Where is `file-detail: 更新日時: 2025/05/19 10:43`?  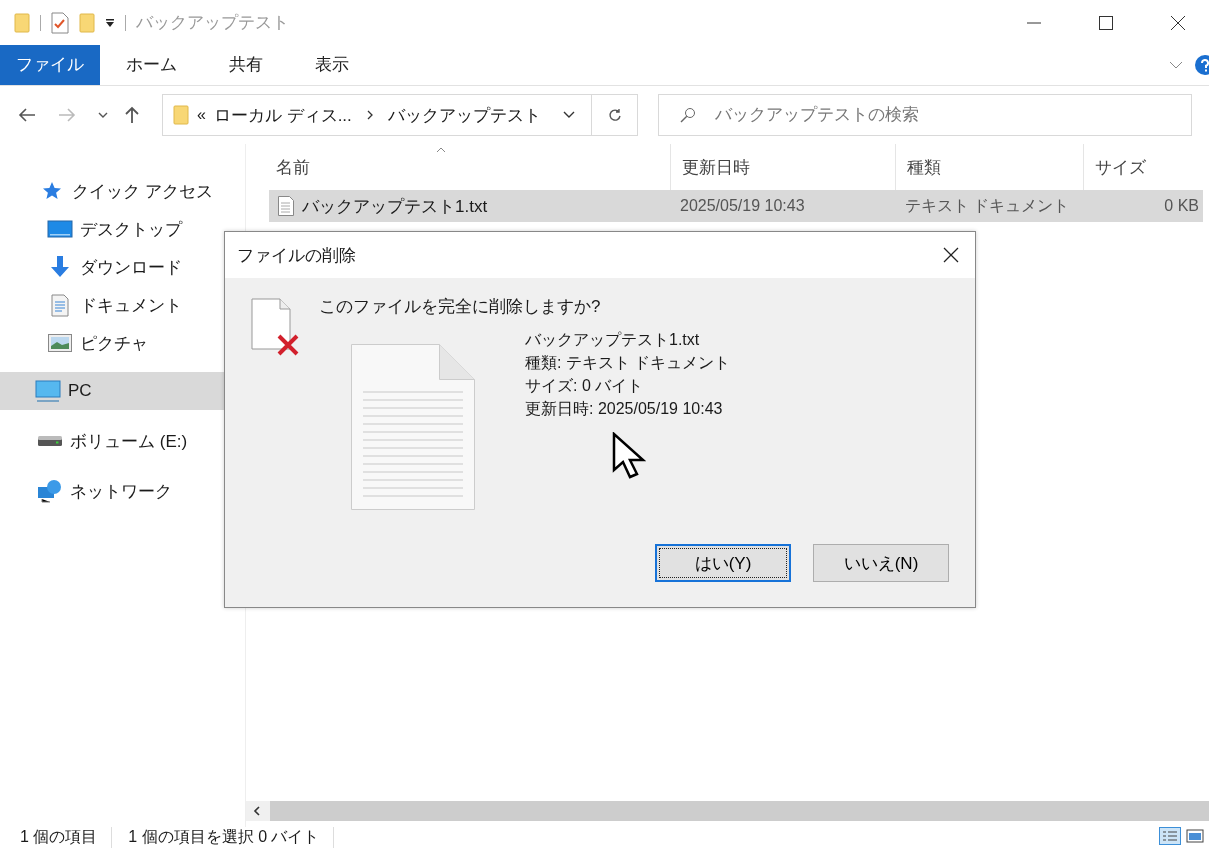 file-detail: 更新日時: 2025/05/19 10:43 is located at coordinates (624, 409).